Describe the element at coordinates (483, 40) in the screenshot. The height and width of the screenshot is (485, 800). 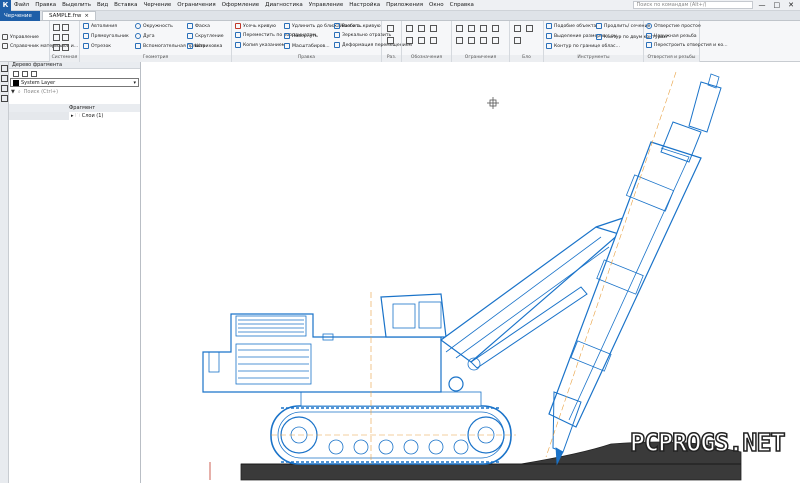
I see `equal-icon` at that location.